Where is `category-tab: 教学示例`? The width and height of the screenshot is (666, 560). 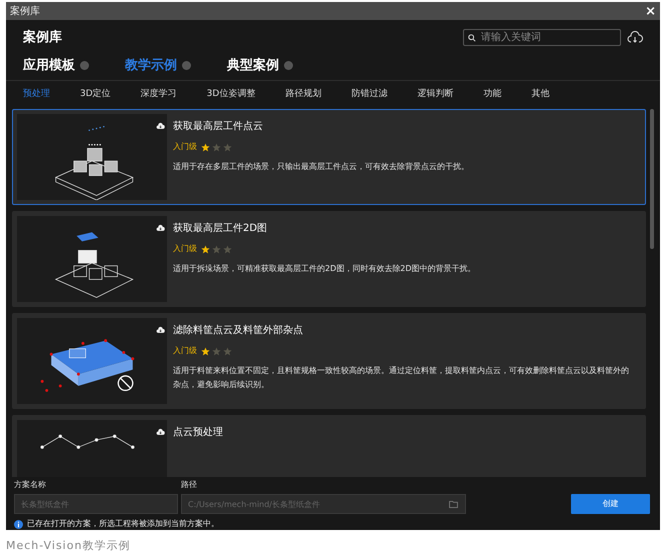 category-tab: 教学示例 is located at coordinates (151, 65).